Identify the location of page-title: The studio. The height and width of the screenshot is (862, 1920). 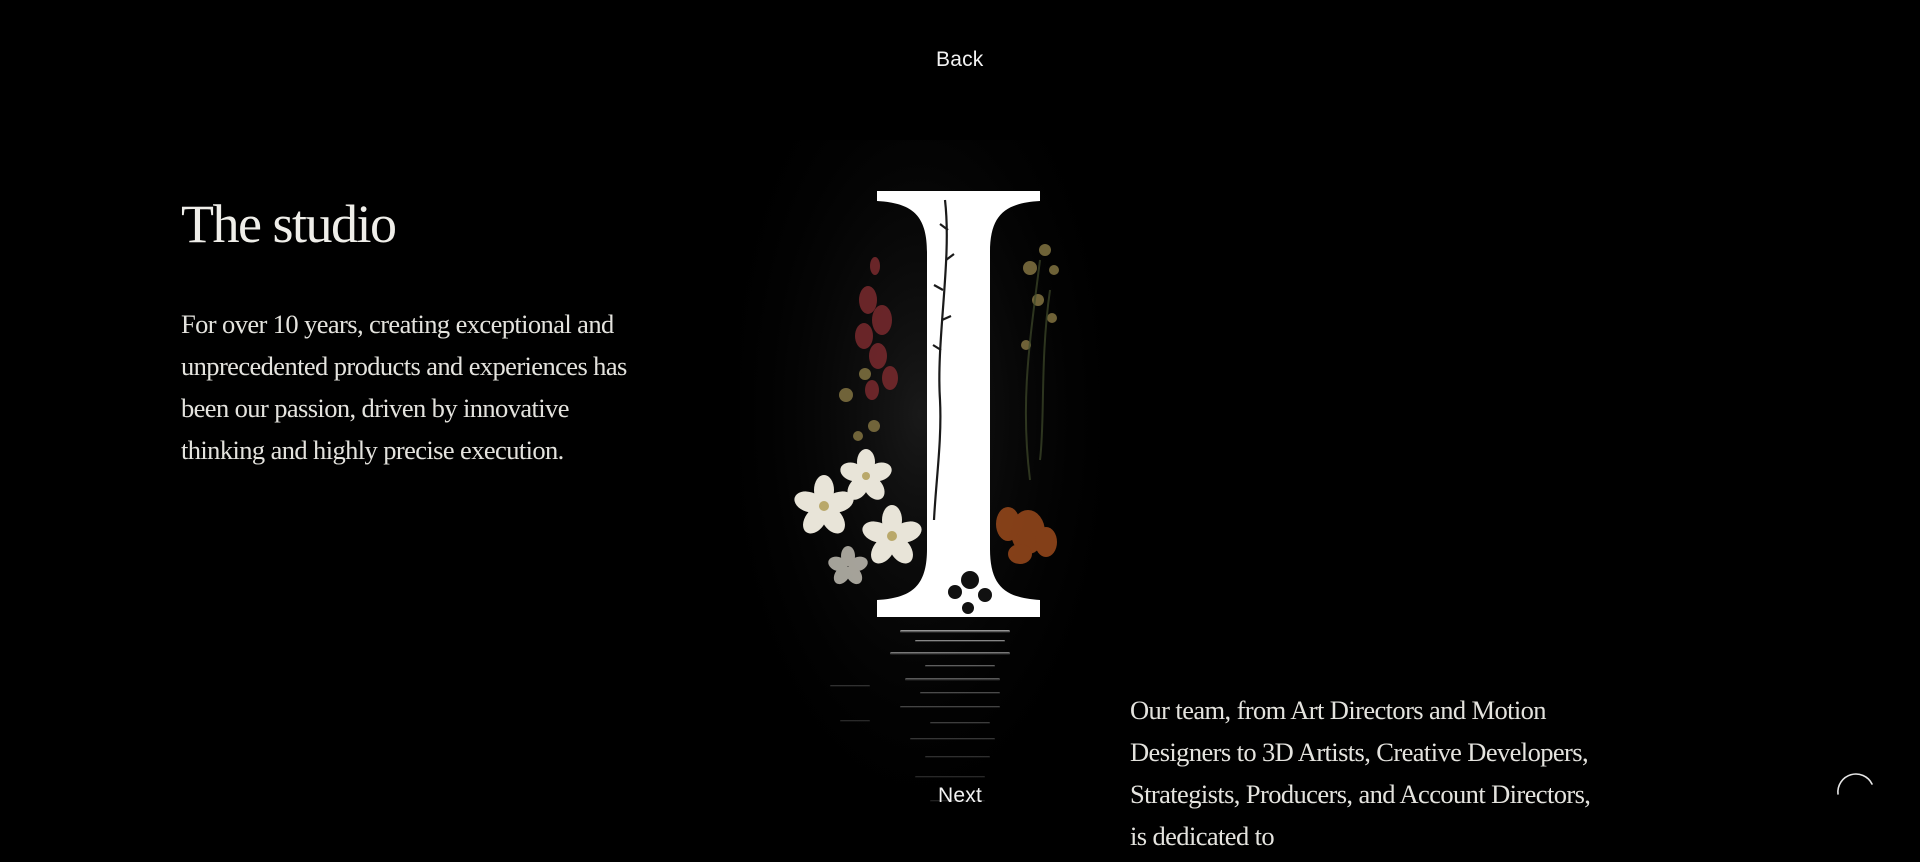
(289, 224).